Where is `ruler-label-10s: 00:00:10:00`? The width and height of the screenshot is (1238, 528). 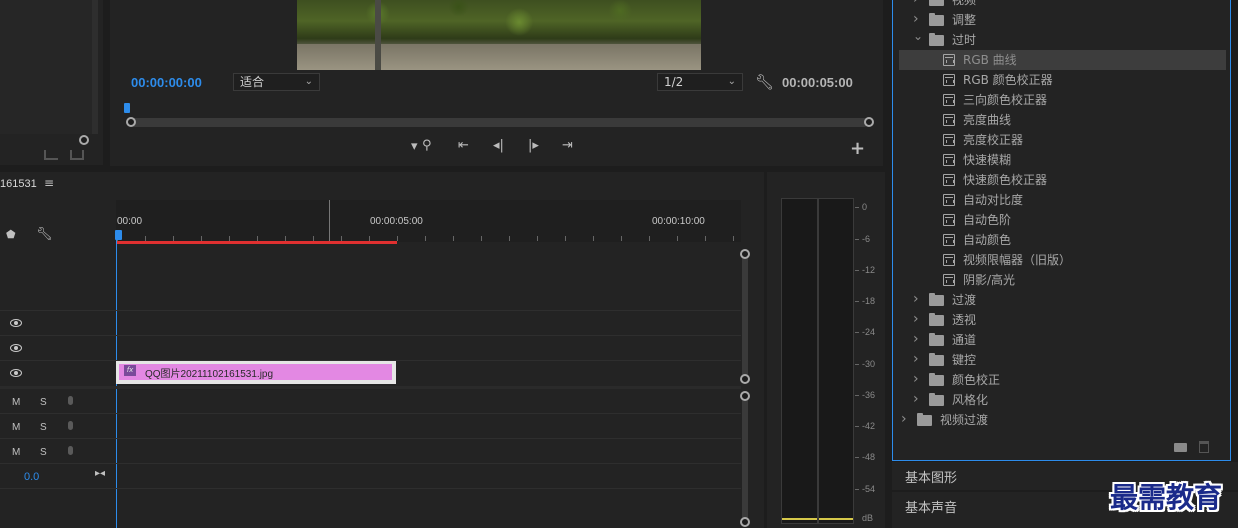
ruler-label-10s: 00:00:10:00 is located at coordinates (678, 221).